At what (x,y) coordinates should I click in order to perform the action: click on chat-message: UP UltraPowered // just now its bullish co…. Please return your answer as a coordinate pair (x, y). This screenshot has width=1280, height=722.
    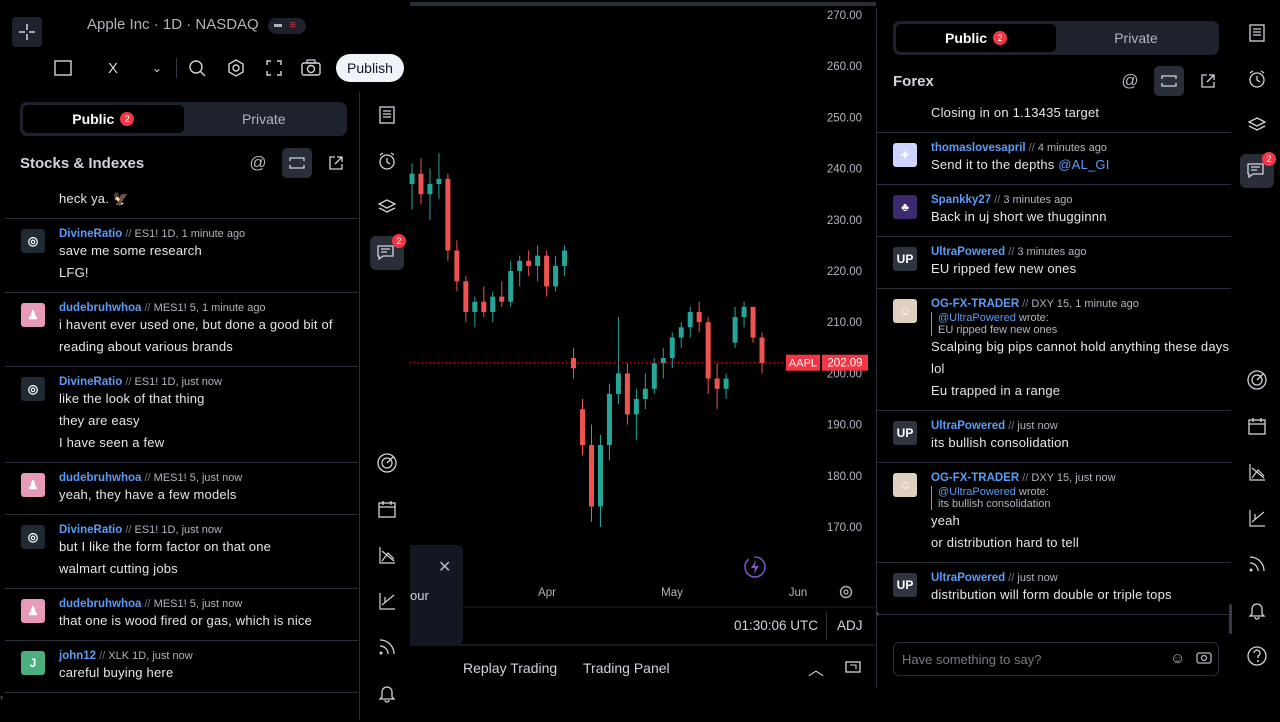
    Looking at the image, I should click on (1054, 437).